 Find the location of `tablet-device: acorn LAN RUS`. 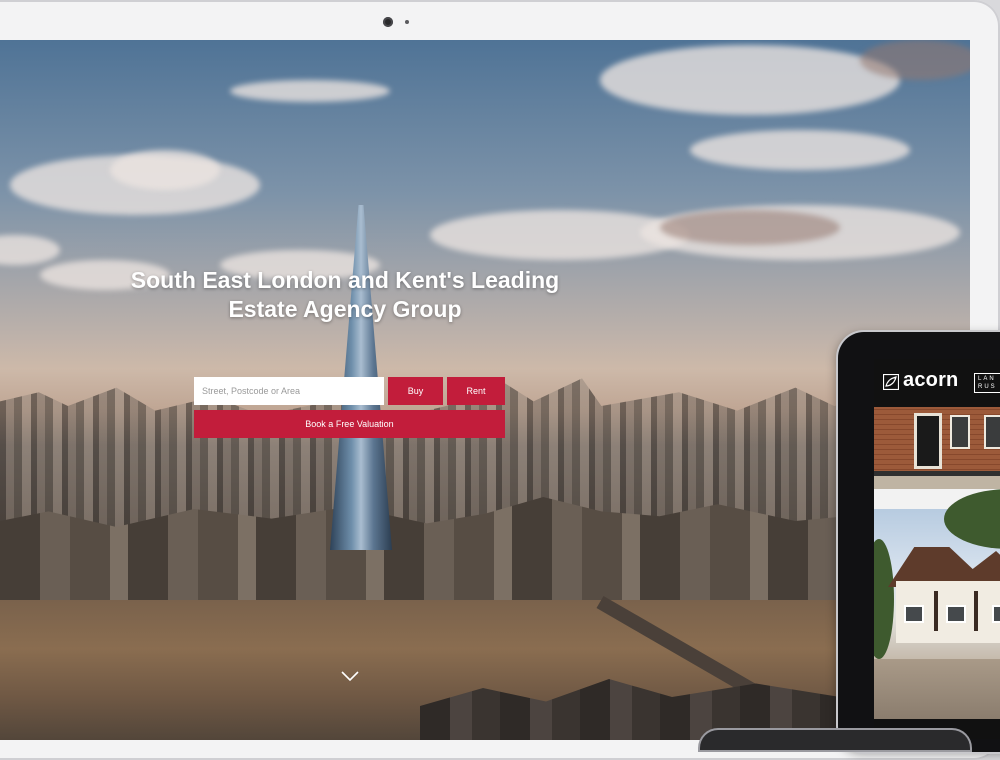

tablet-device: acorn LAN RUS is located at coordinates (919, 542).